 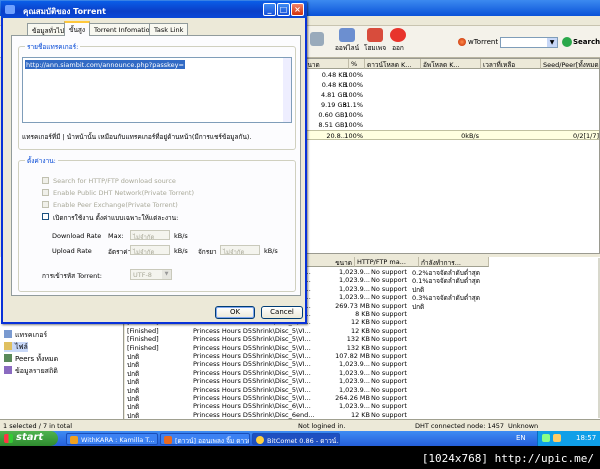 I want to click on stats-icon, so click(x=8, y=370).